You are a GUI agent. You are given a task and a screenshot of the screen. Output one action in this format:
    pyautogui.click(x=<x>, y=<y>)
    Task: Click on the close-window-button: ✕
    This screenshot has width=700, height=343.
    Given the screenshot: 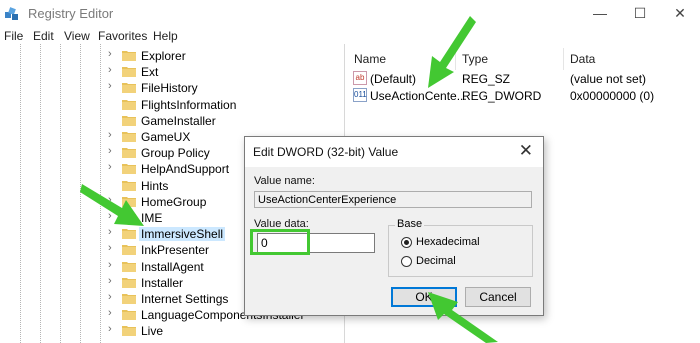 What is the action you would take?
    pyautogui.click(x=680, y=14)
    